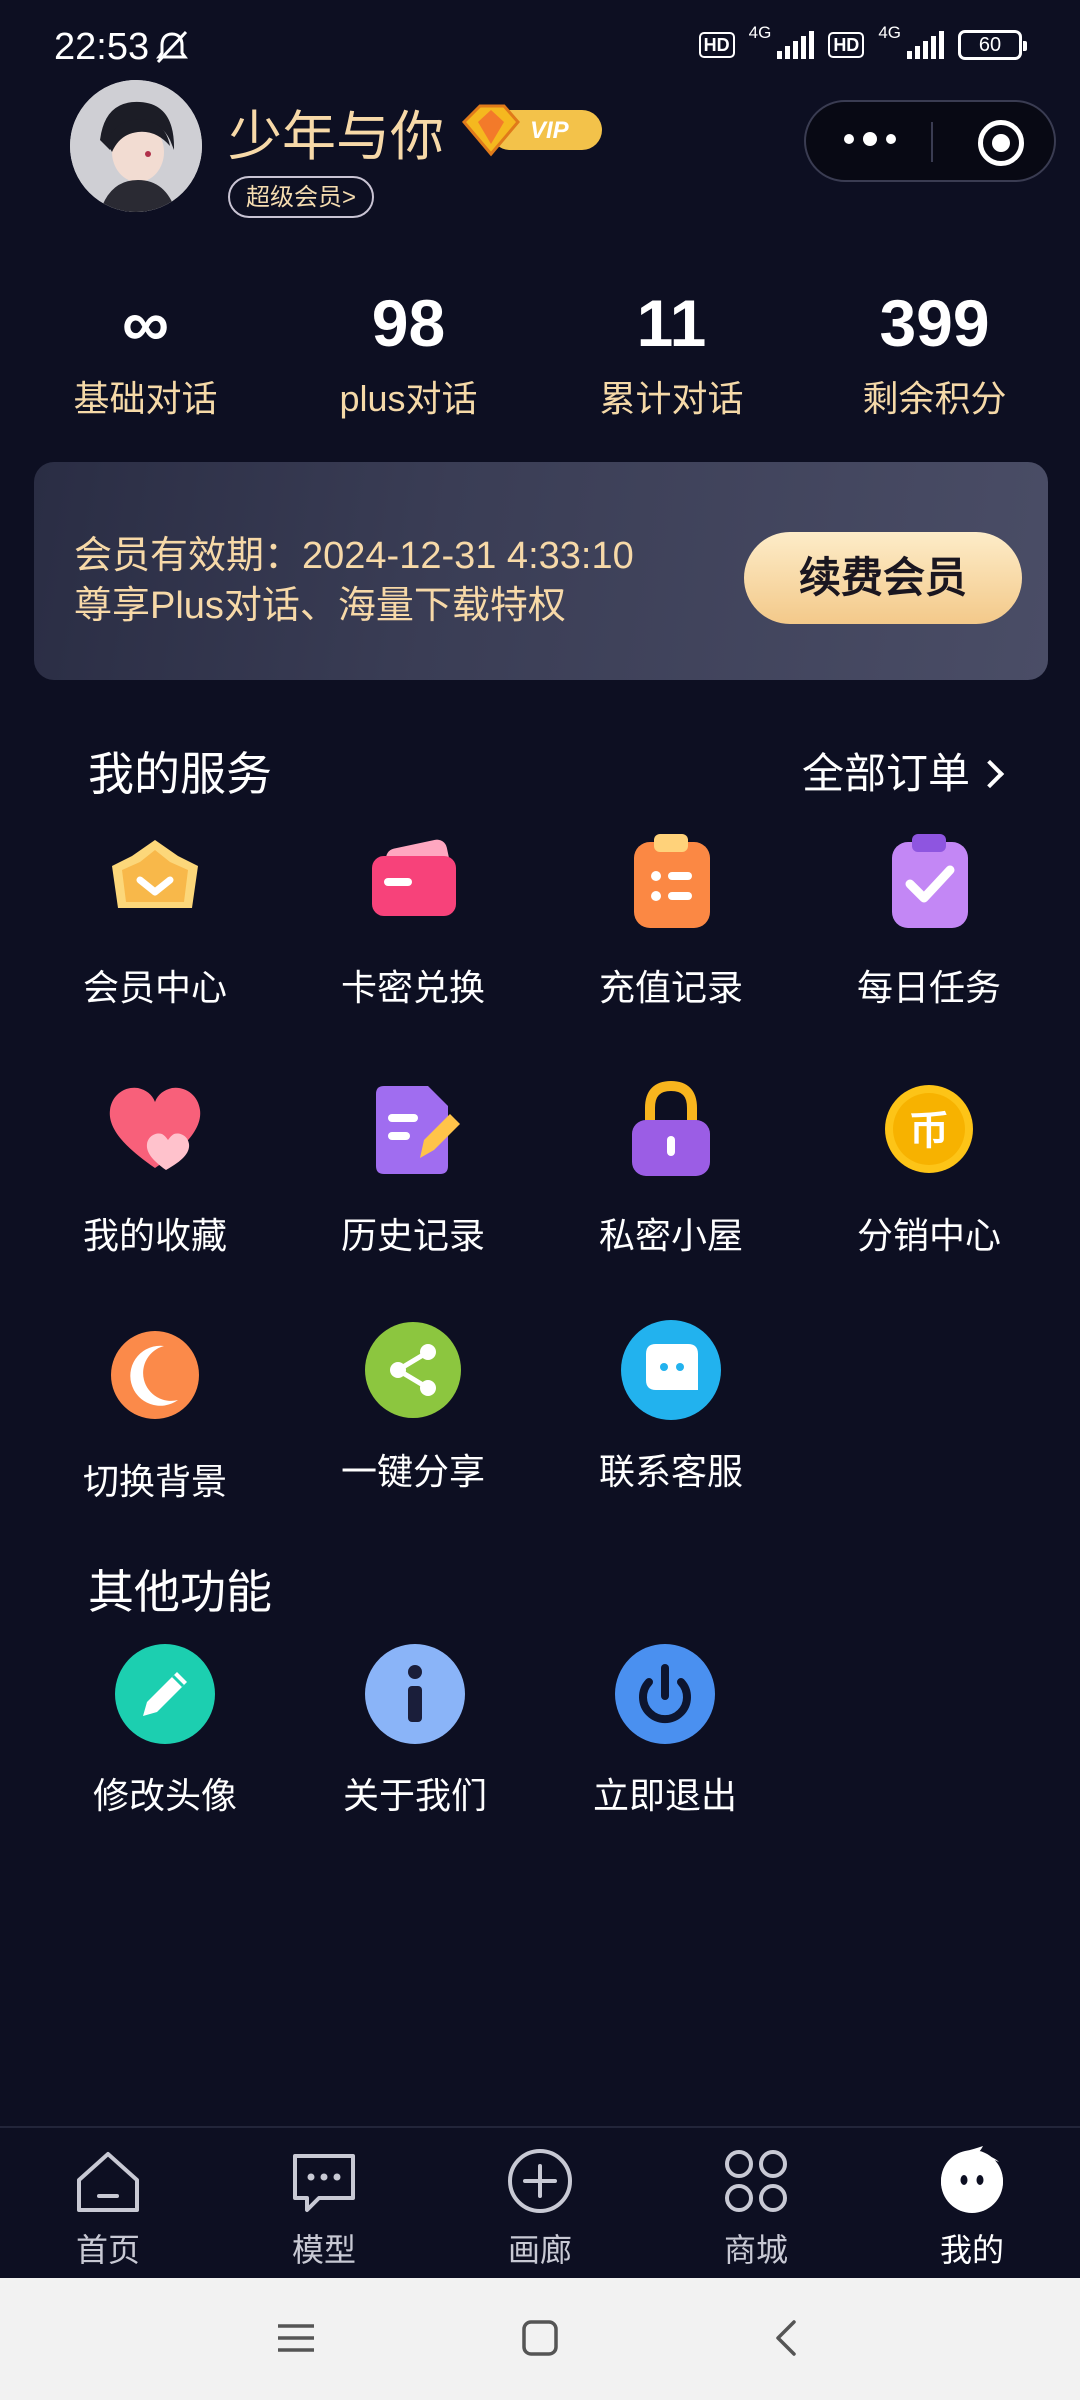 The width and height of the screenshot is (1080, 2400). I want to click on service-label: 每日任务, so click(928, 987).